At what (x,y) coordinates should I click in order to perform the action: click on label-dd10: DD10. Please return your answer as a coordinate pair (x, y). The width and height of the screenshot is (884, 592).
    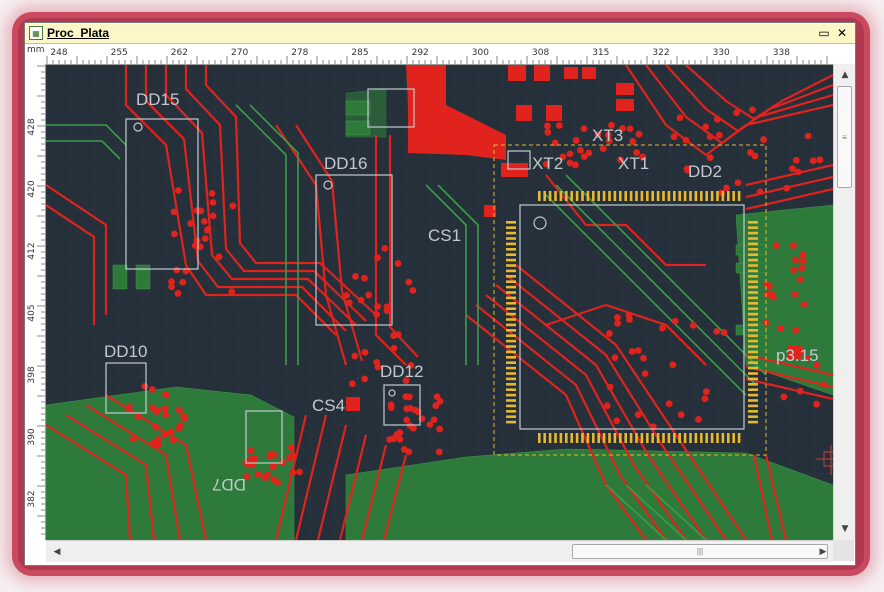
    Looking at the image, I should click on (125, 351).